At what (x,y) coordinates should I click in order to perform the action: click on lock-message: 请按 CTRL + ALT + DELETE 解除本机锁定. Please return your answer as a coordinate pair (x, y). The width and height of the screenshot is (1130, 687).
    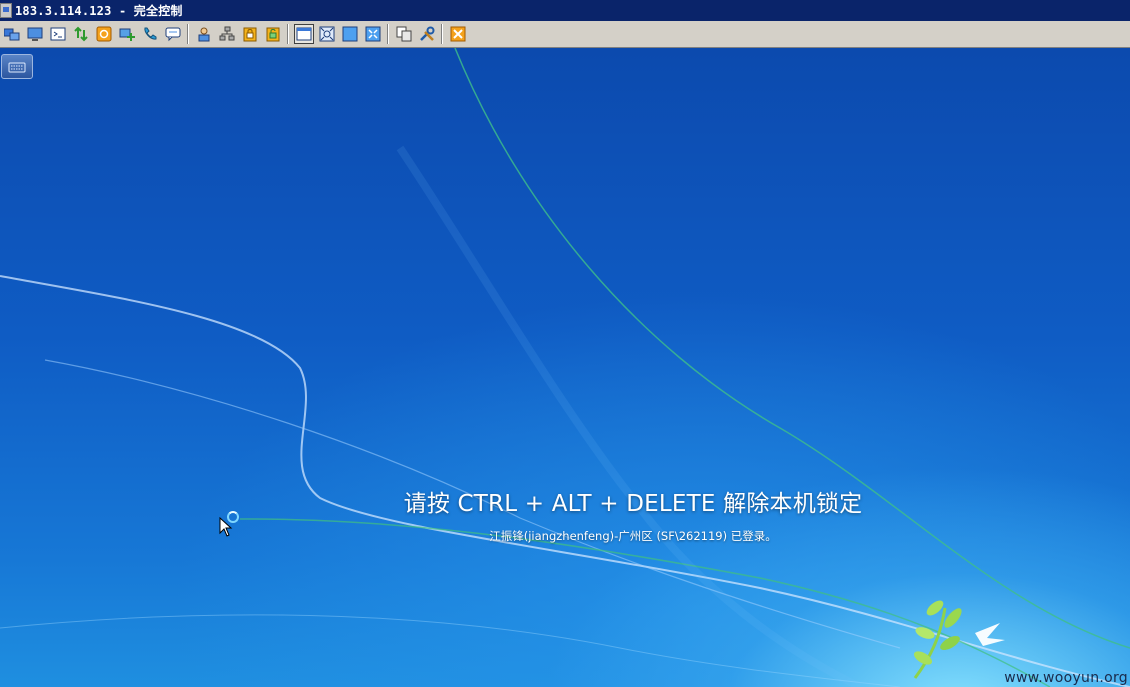
    Looking at the image, I should click on (565, 501).